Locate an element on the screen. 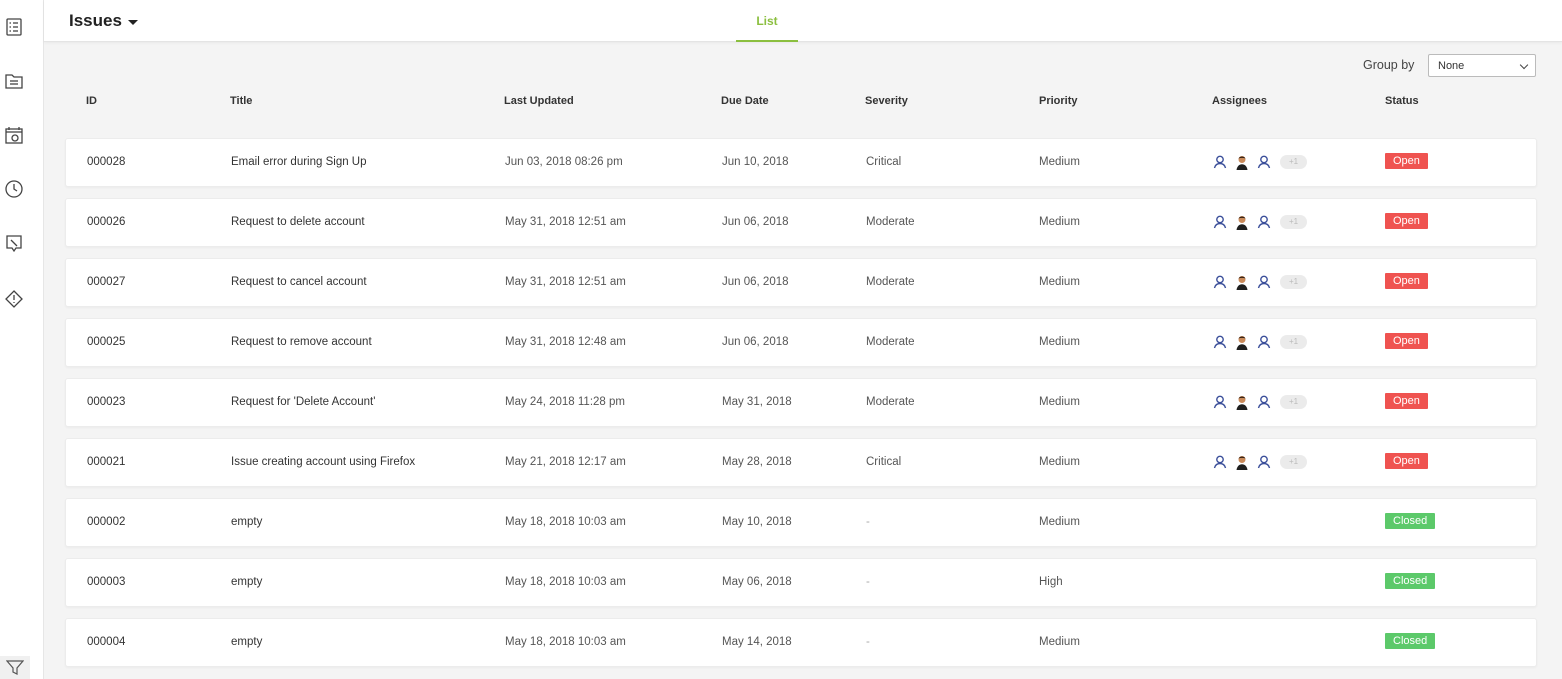  group-by-label: Group by is located at coordinates (1389, 65).